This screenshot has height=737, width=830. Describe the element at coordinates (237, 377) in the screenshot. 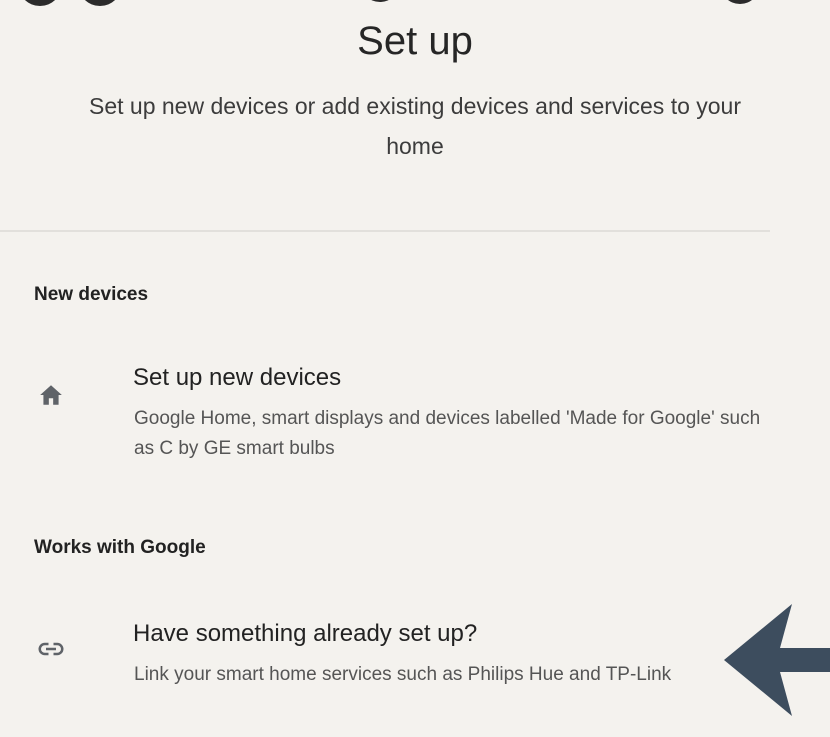

I see `list-item-title: Set up new devices` at that location.